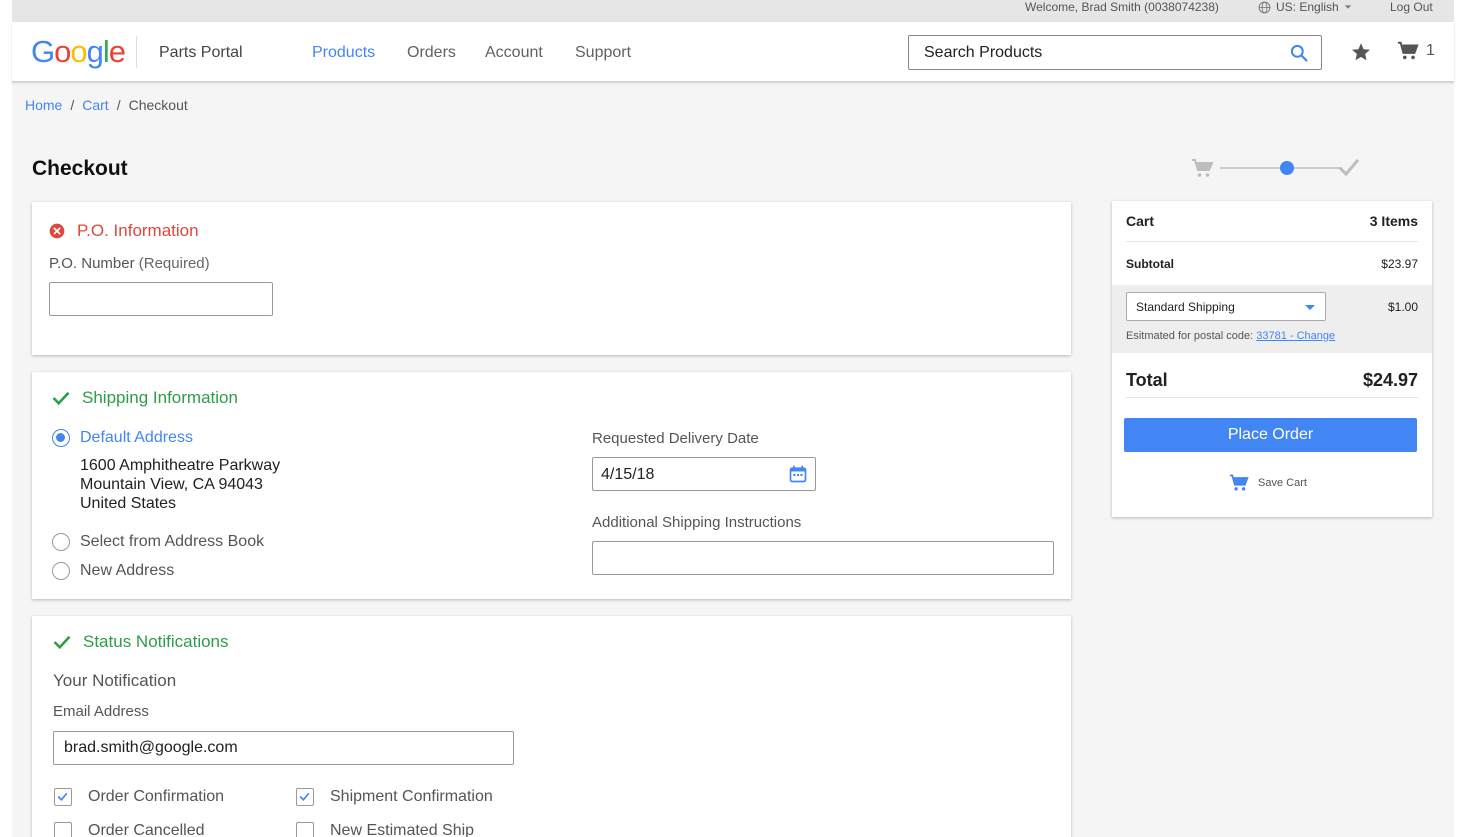 This screenshot has width=1477, height=837. What do you see at coordinates (95, 51) in the screenshot?
I see `logo-letter: g` at bounding box center [95, 51].